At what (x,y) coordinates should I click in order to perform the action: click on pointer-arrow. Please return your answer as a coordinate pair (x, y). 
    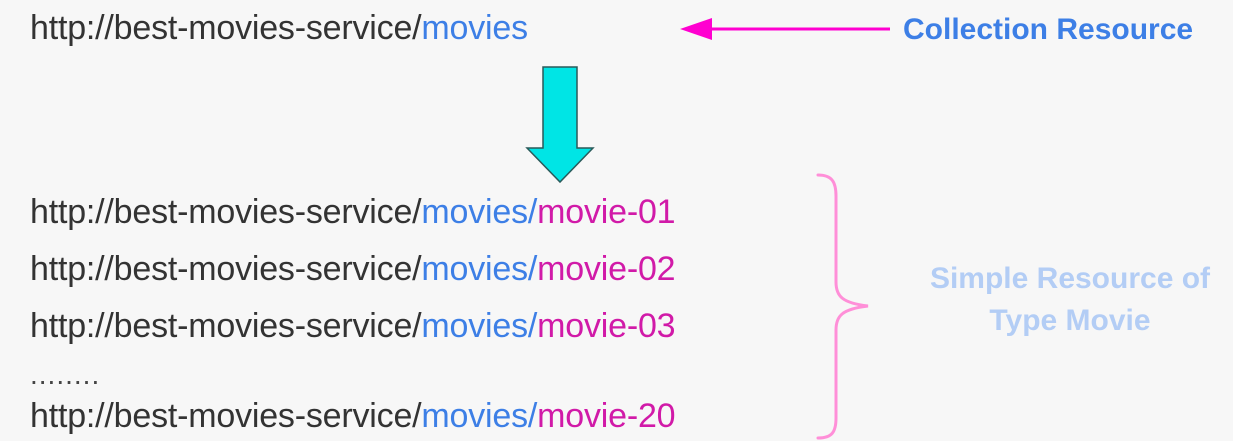
    Looking at the image, I should click on (785, 29).